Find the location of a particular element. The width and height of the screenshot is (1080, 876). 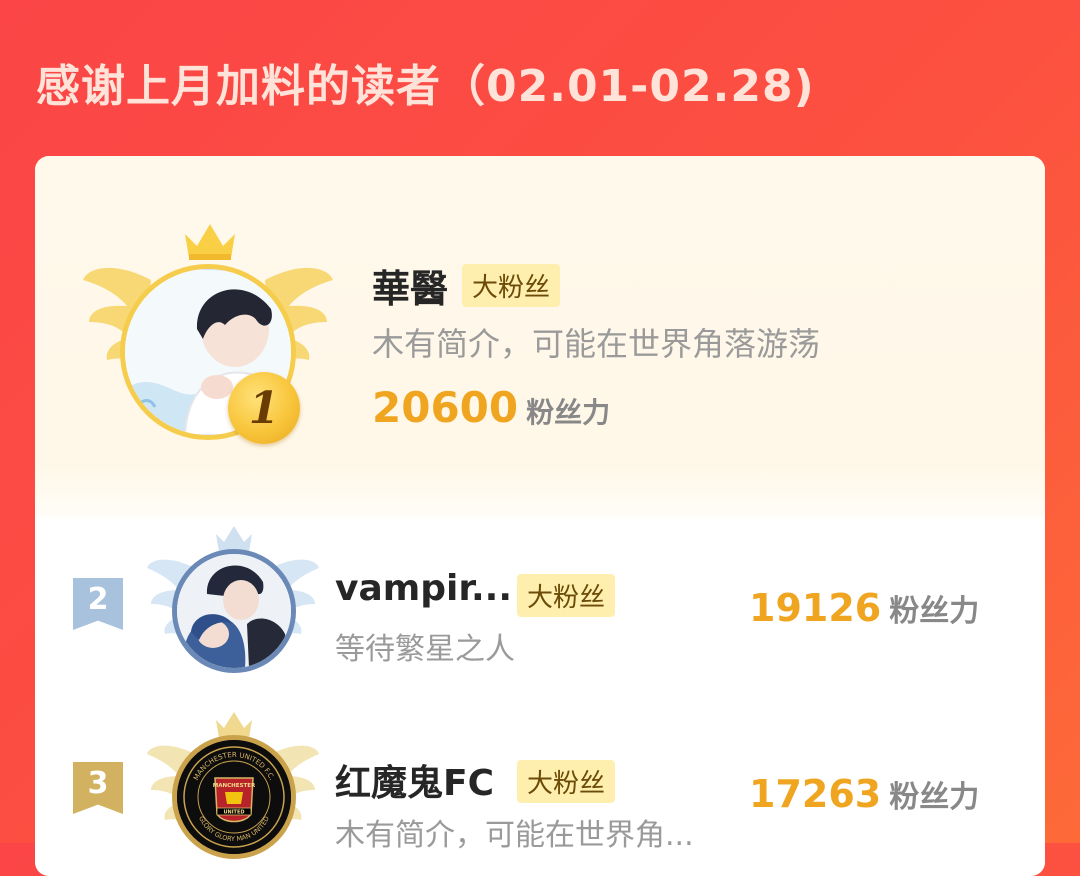

silver-avatar-frame is located at coordinates (233, 604).